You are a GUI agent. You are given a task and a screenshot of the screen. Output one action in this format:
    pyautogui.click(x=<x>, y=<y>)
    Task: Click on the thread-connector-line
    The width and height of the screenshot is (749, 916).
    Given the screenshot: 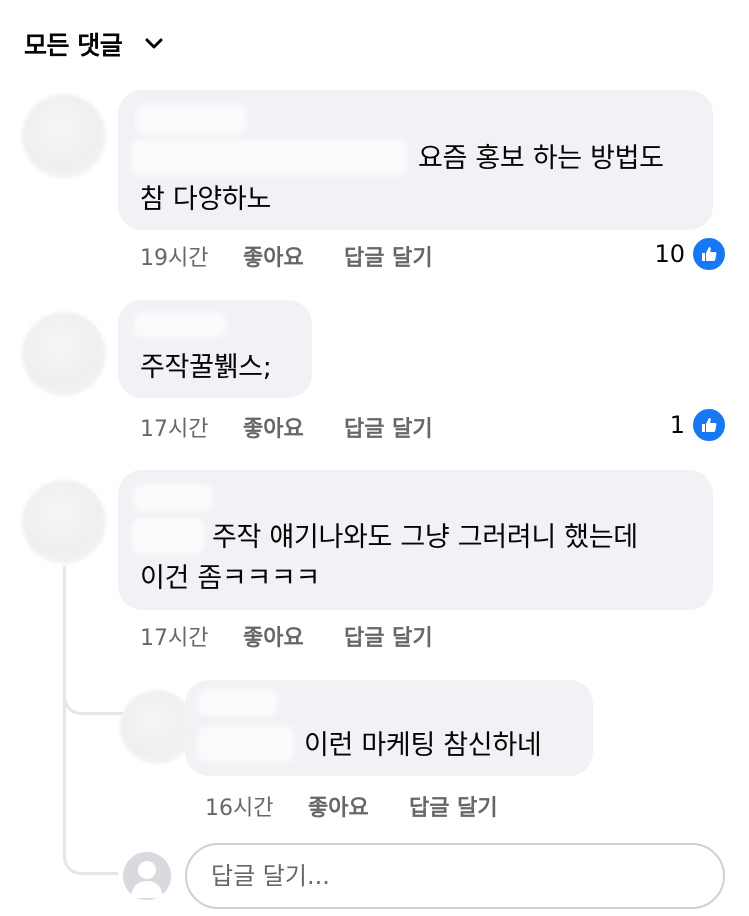 What is the action you would take?
    pyautogui.click(x=90, y=720)
    